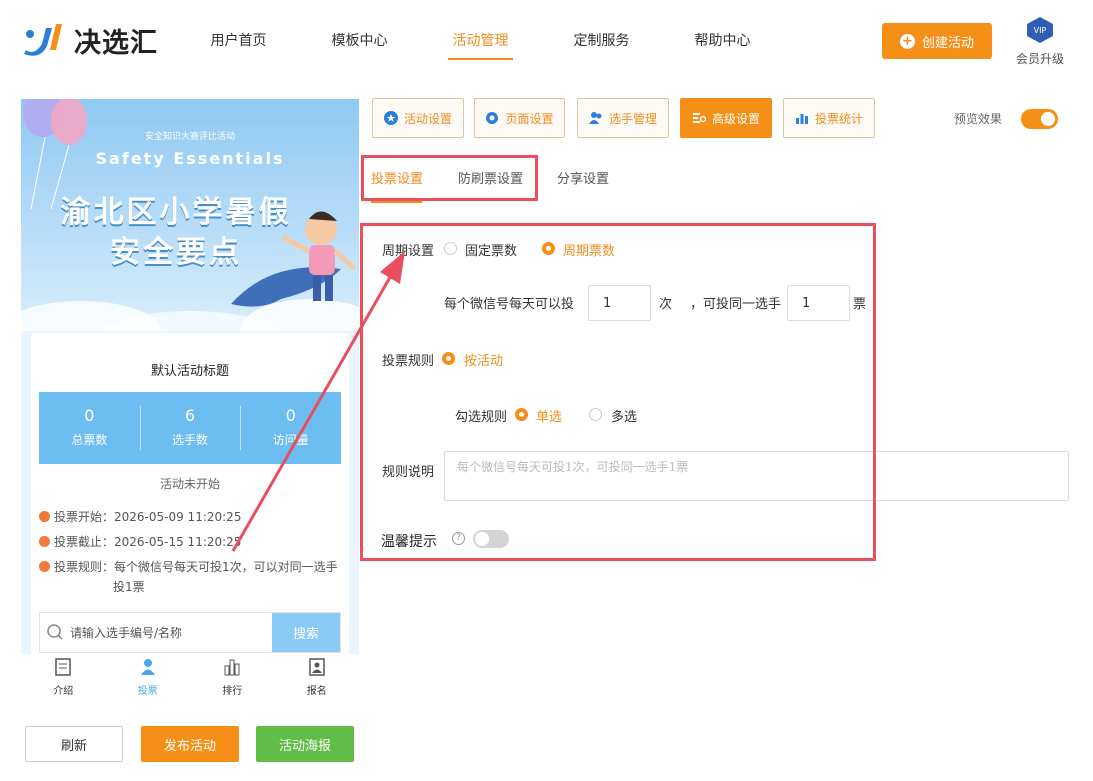  I want to click on tab-label: 投票, so click(147, 691).